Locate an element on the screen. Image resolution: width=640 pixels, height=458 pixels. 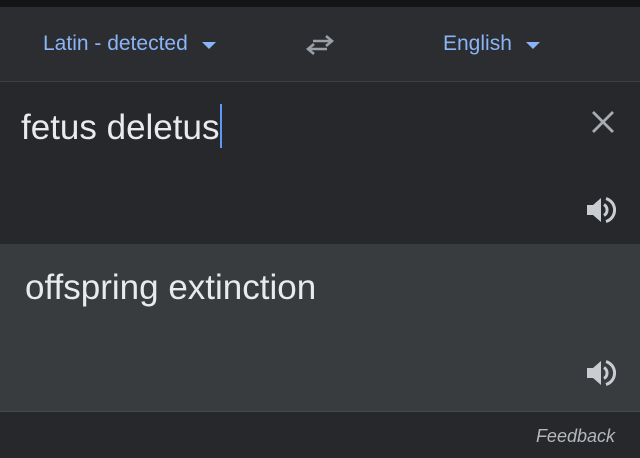
listen-source-button is located at coordinates (601, 210).